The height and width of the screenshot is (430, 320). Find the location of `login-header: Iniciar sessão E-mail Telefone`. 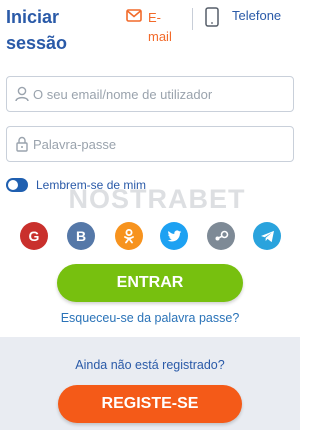

login-header: Iniciar sessão E-mail Telefone is located at coordinates (150, 30).